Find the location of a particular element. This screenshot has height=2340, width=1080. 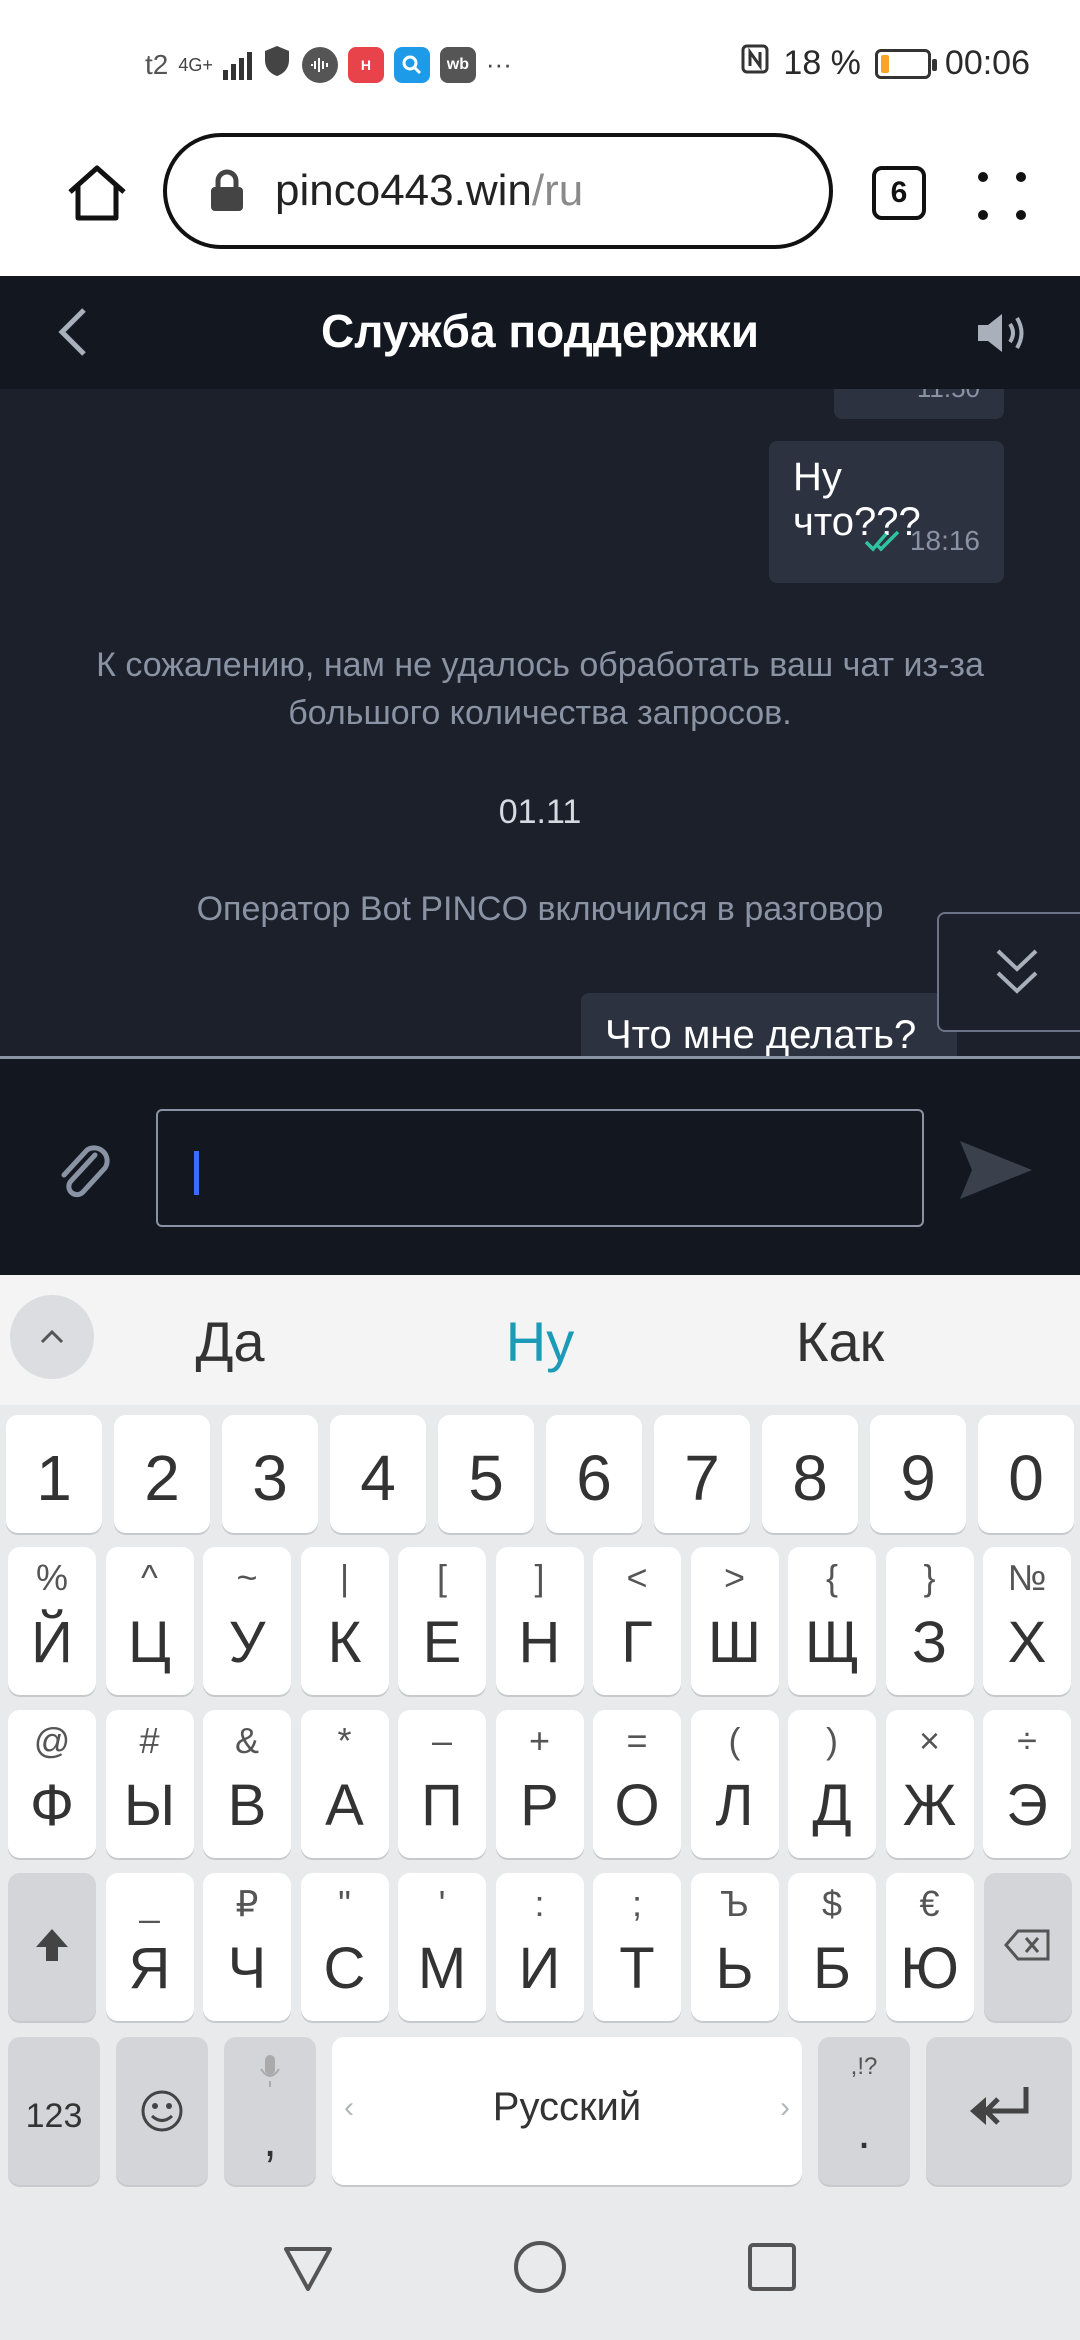

nav-recents-button is located at coordinates (772, 2267).